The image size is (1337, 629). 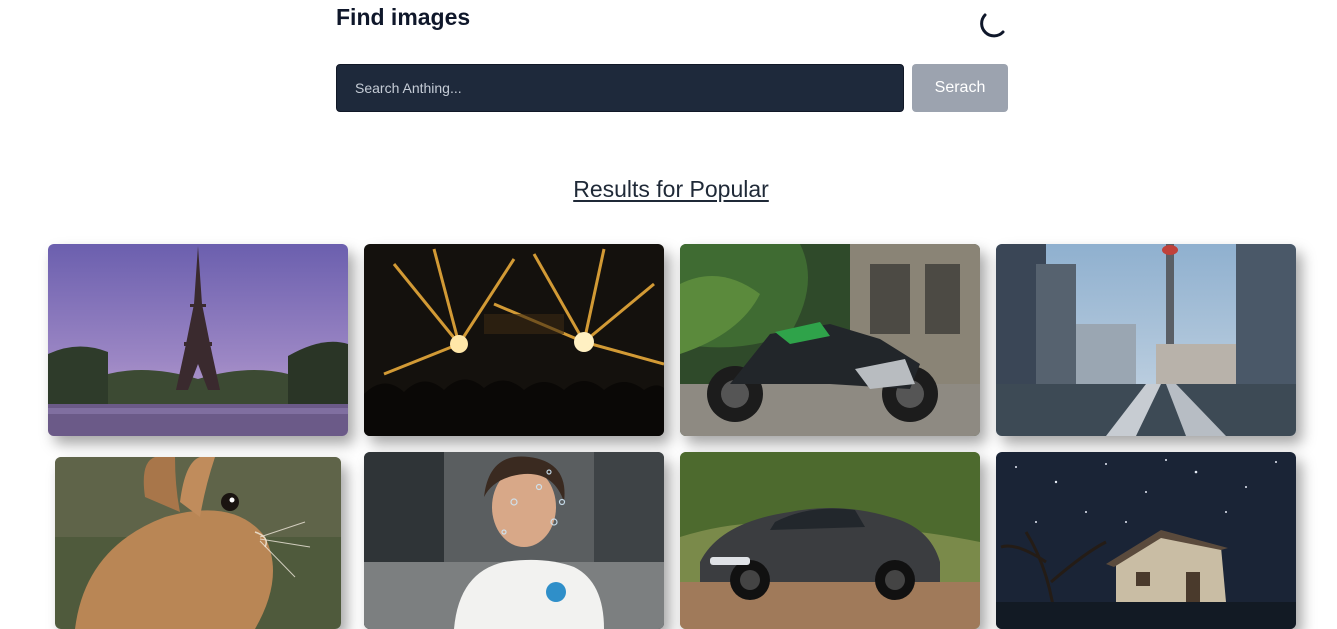 I want to click on search-button: Serach, so click(x=960, y=88).